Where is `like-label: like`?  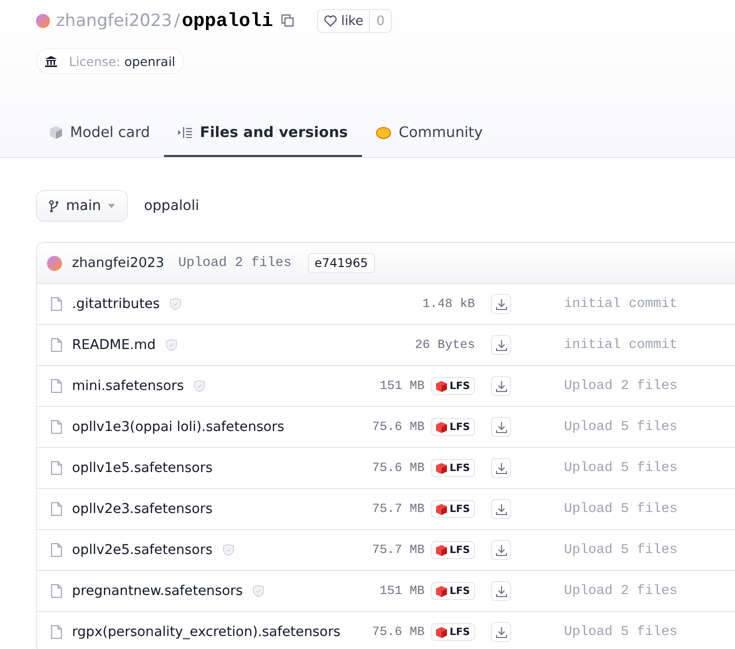 like-label: like is located at coordinates (352, 21).